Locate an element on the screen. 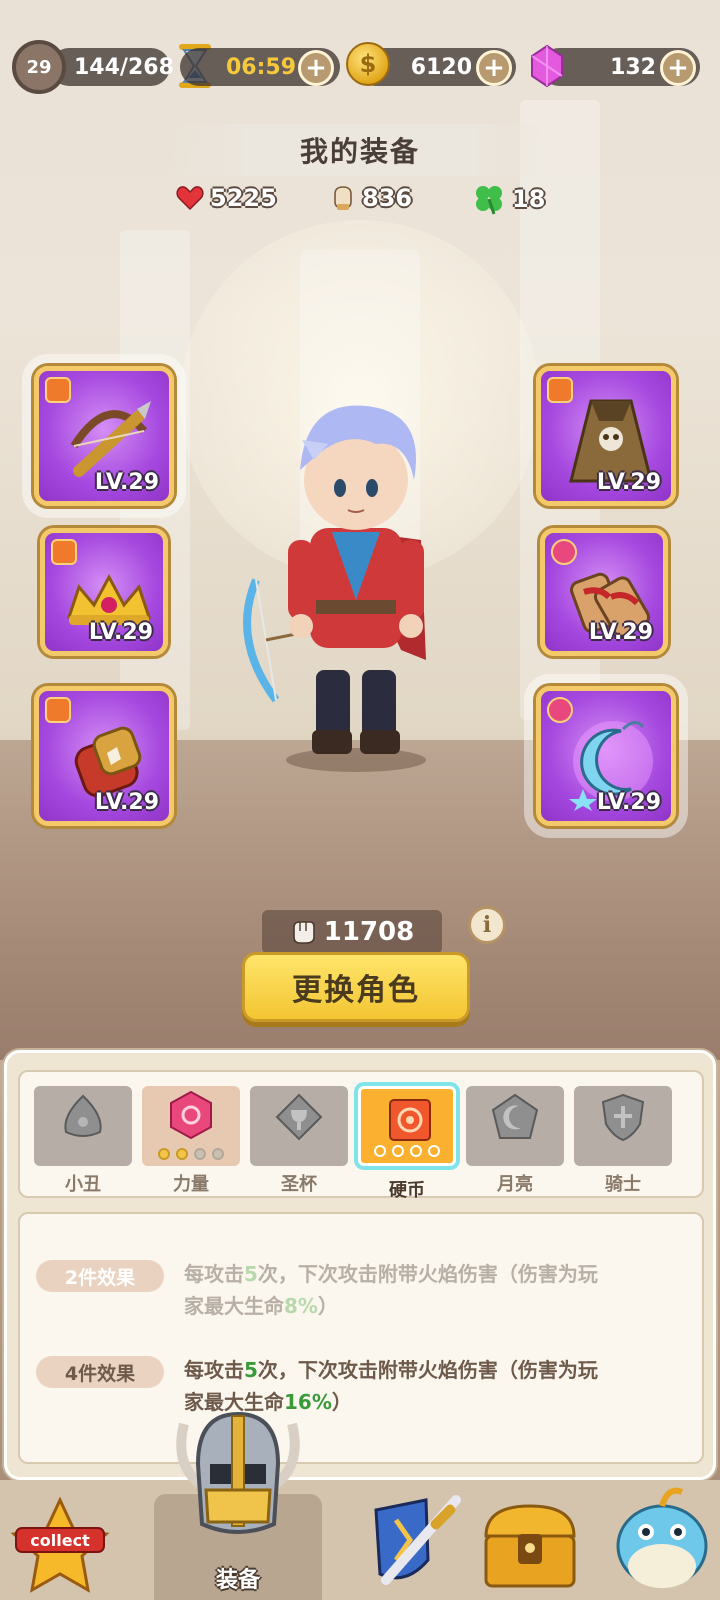  hp-value: 5225 is located at coordinates (243, 198).